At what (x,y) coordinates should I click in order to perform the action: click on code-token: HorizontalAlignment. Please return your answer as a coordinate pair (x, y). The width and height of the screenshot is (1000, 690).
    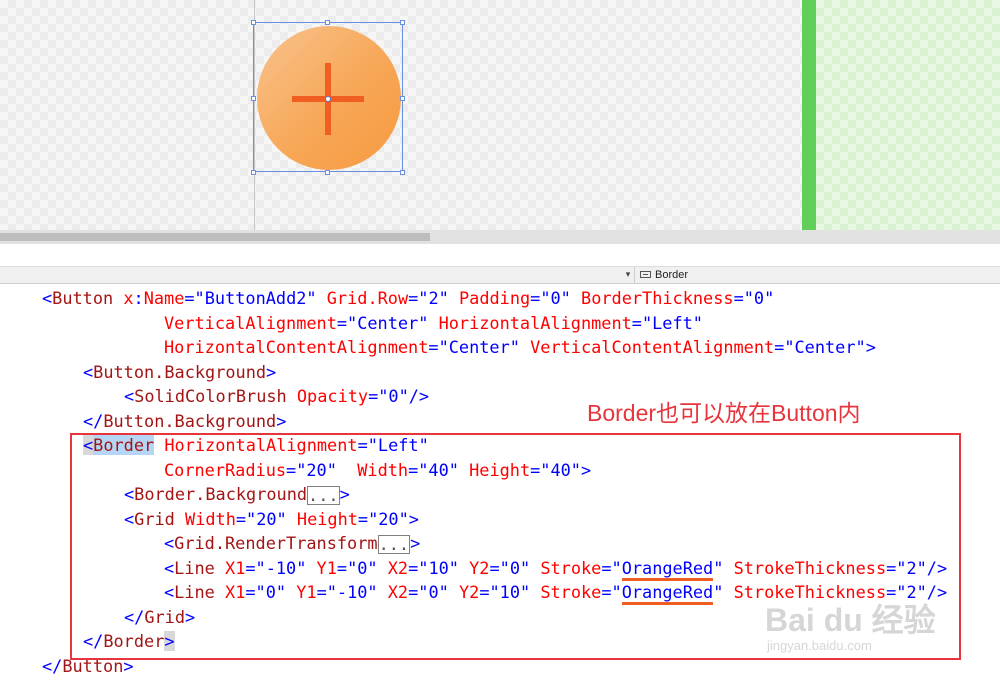
    Looking at the image, I should click on (530, 322).